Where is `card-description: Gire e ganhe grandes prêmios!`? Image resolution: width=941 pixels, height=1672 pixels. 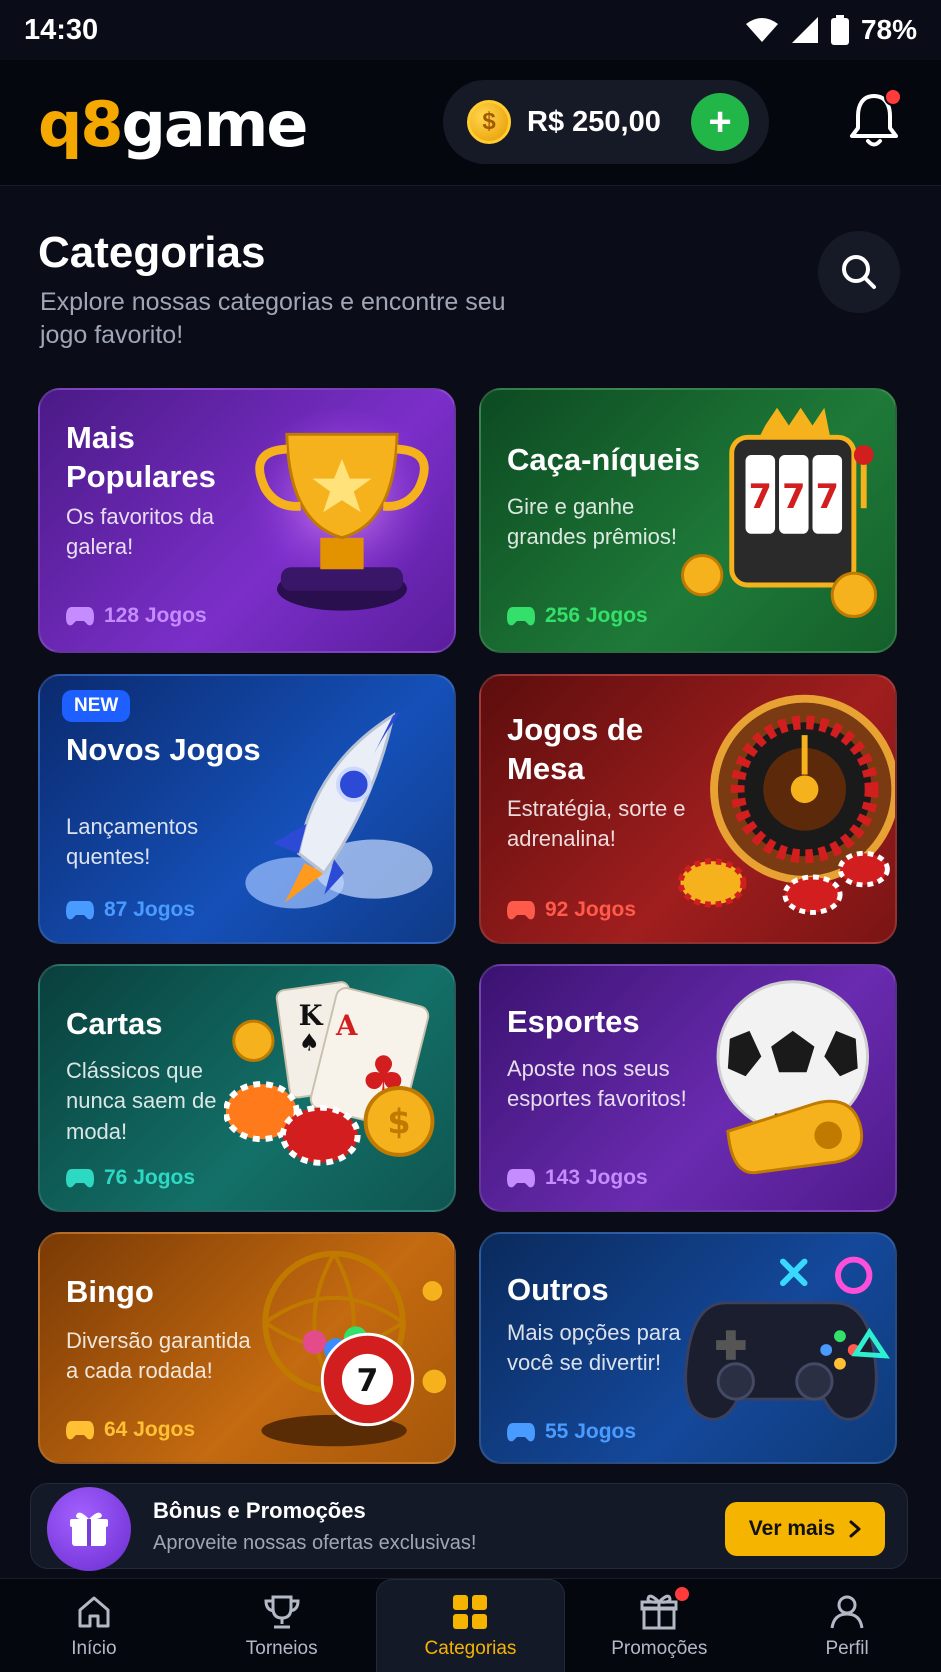 card-description: Gire e ganhe grandes prêmios! is located at coordinates (592, 522).